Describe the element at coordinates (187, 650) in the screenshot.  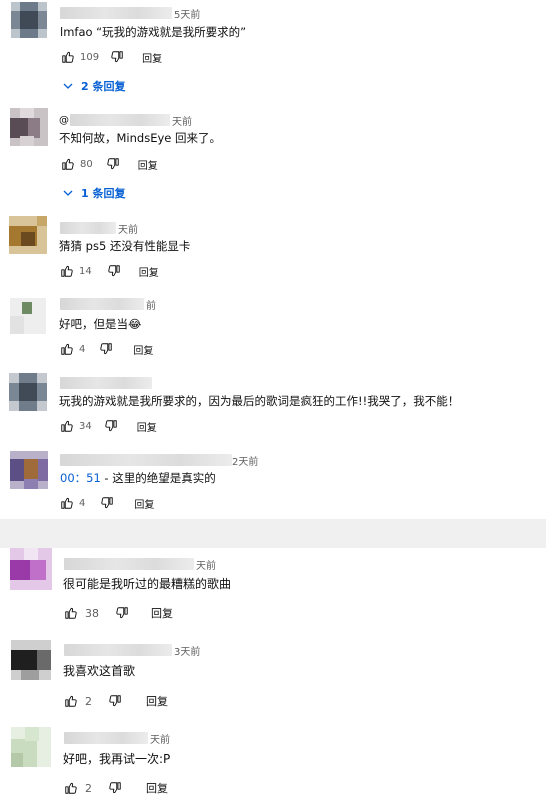
I see `comment-time: 3天前` at that location.